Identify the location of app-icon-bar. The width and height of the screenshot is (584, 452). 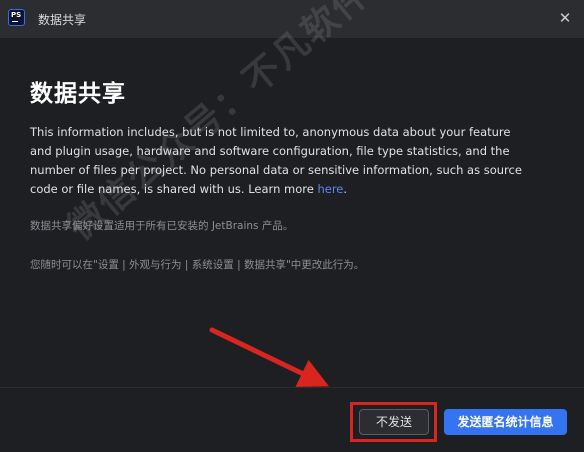
(15, 21).